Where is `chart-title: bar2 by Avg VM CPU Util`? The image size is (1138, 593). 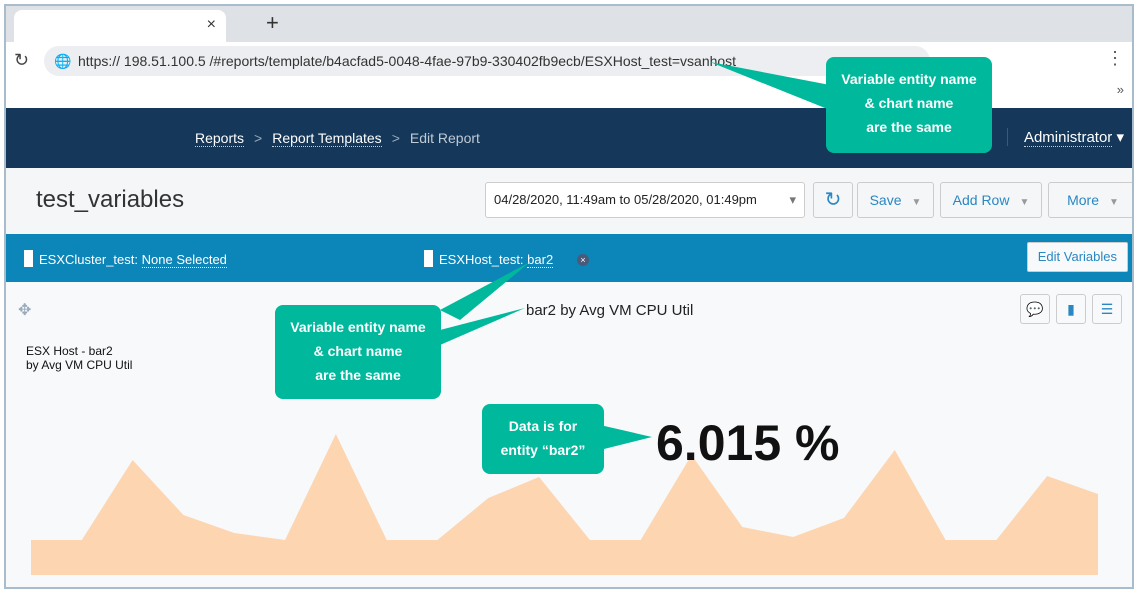
chart-title: bar2 by Avg VM CPU Util is located at coordinates (610, 310).